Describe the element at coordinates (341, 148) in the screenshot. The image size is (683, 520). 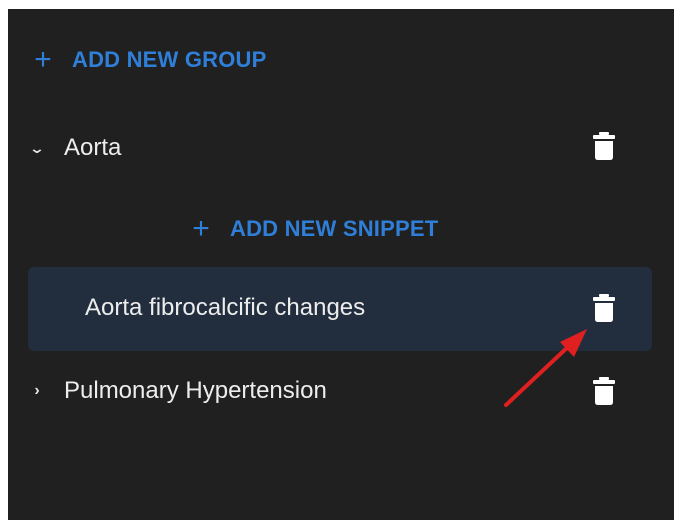
I see `group-row-aorta: ⌄ Aorta` at that location.